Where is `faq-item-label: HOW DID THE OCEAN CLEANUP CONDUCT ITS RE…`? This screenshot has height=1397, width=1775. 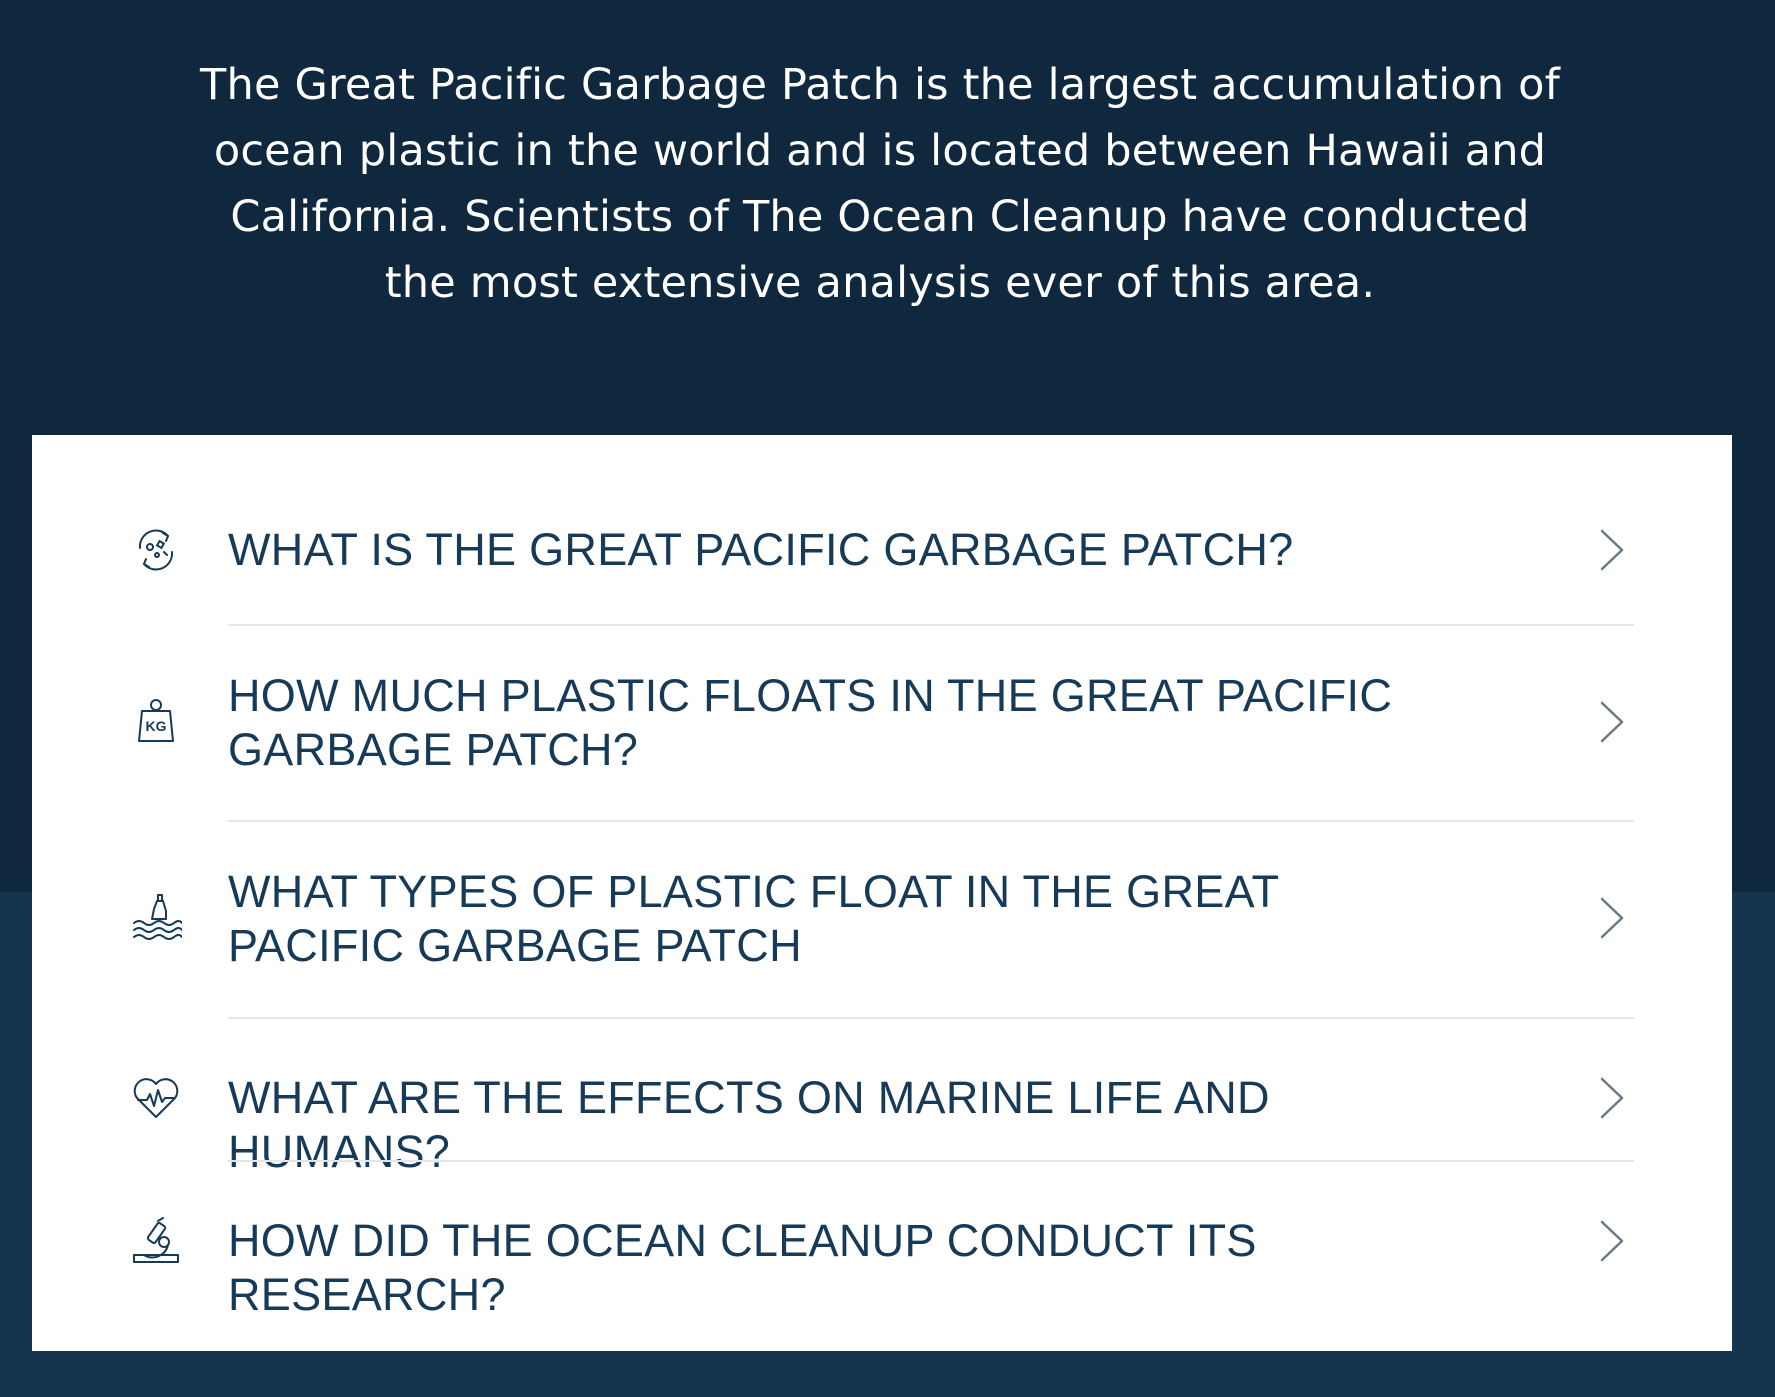
faq-item-label: HOW DID THE OCEAN CLEANUP CONDUCT ITS RE… is located at coordinates (742, 1267).